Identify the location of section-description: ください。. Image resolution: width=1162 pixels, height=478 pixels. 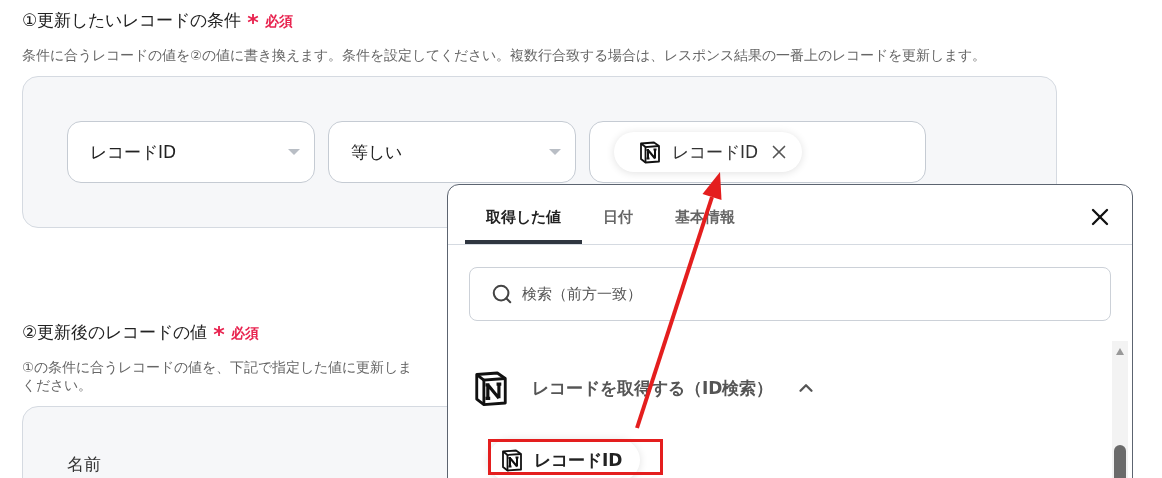
(57, 385).